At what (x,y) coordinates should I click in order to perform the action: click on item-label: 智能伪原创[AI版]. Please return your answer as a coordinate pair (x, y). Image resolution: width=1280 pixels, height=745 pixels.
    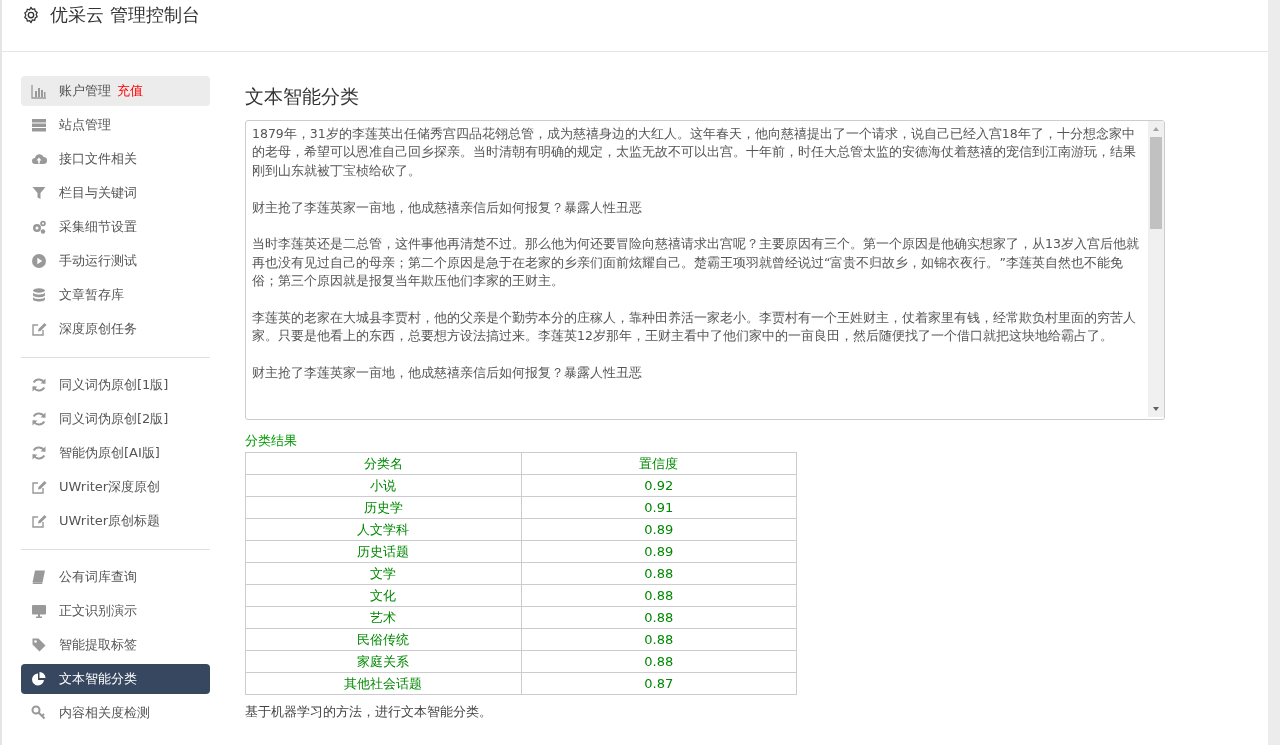
    Looking at the image, I should click on (109, 453).